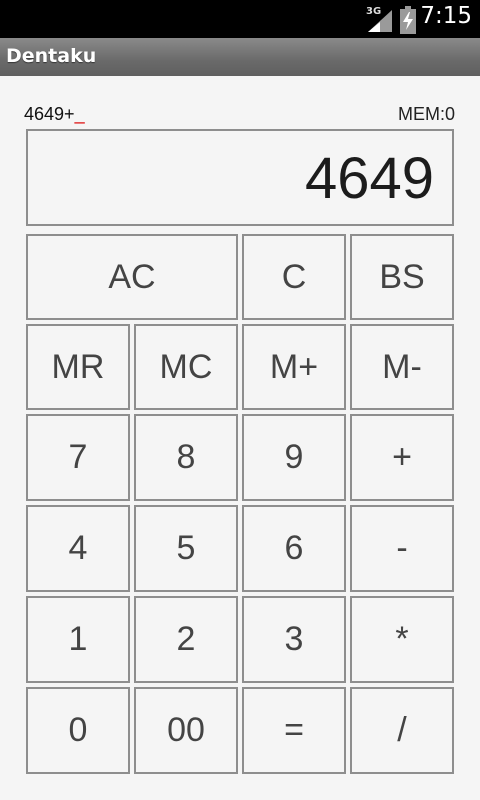  Describe the element at coordinates (294, 639) in the screenshot. I see `digit-3-button: 3` at that location.